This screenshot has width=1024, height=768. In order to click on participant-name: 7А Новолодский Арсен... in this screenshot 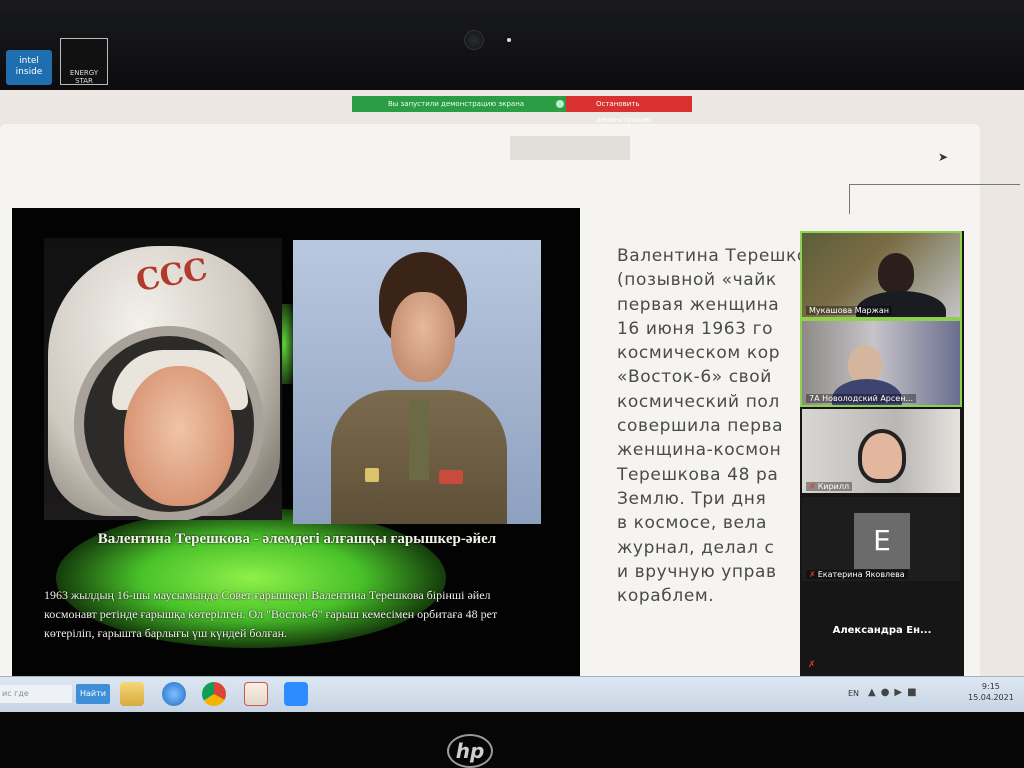, I will do `click(861, 398)`.